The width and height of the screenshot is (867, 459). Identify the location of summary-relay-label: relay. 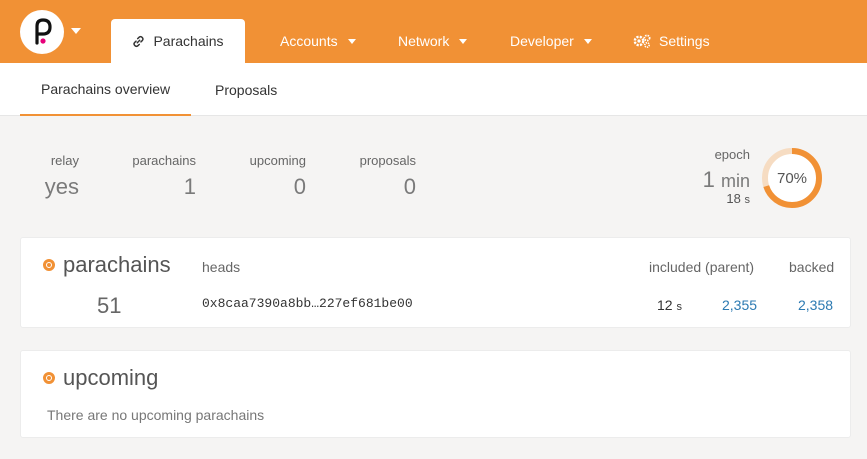
(64, 160).